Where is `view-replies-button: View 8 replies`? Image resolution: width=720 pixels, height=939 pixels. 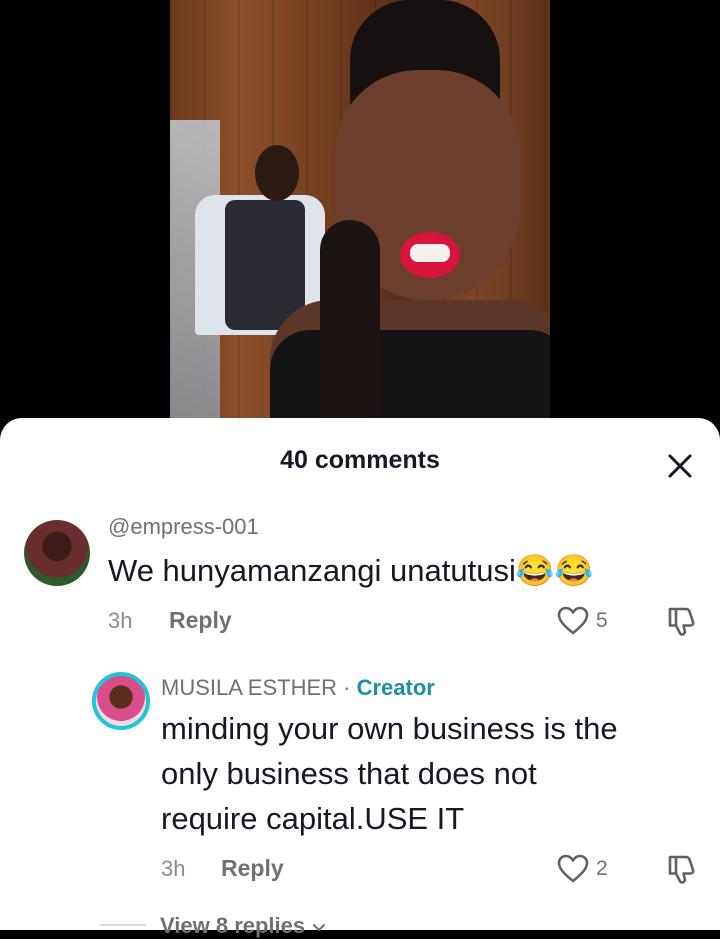 view-replies-button: View 8 replies is located at coordinates (243, 926).